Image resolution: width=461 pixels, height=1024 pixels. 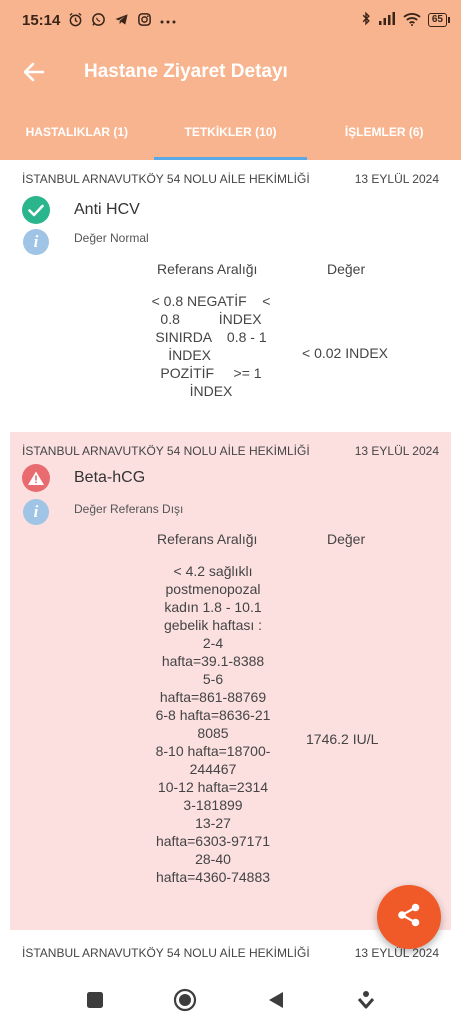 What do you see at coordinates (366, 1000) in the screenshot?
I see `assistant-icon` at bounding box center [366, 1000].